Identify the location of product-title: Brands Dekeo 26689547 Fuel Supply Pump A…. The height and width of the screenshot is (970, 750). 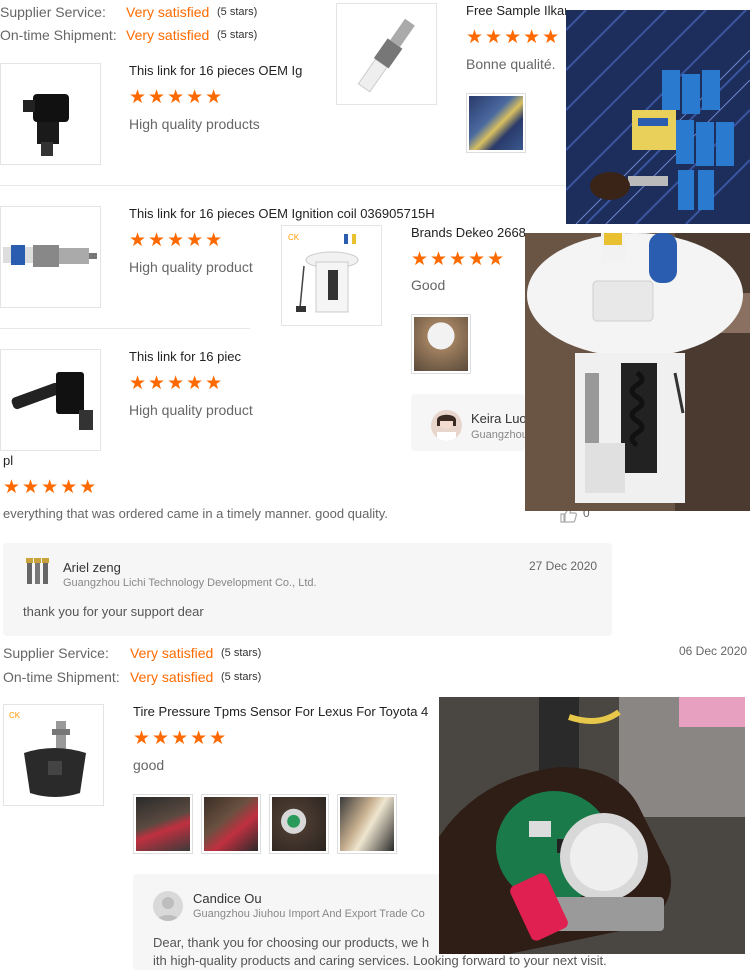
(468, 232).